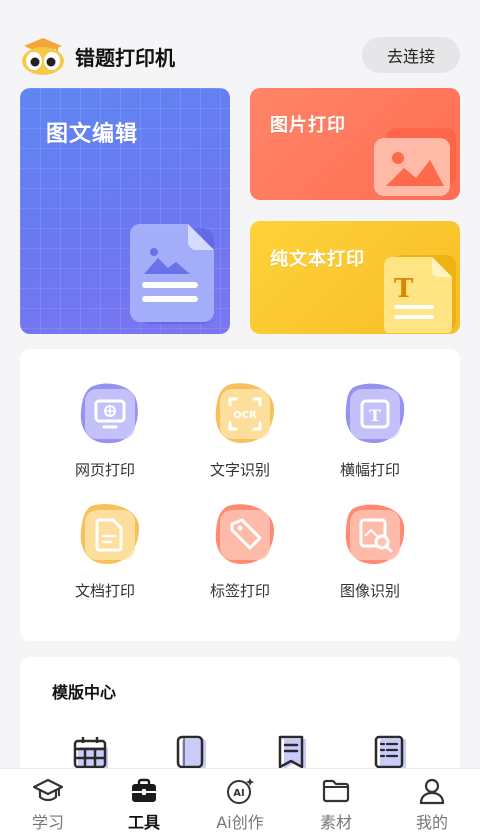 The height and width of the screenshot is (832, 480). What do you see at coordinates (240, 42) in the screenshot?
I see `app-header: 错题打印机 去连接` at bounding box center [240, 42].